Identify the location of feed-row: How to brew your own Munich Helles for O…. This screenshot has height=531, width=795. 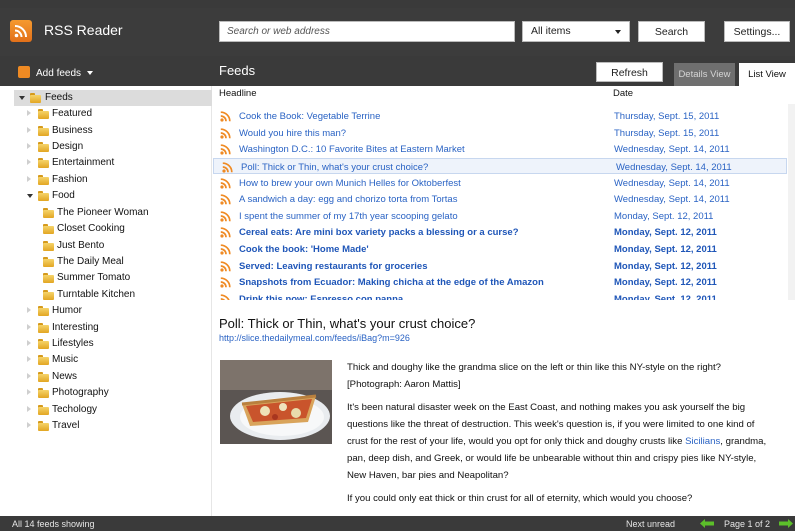
(503, 183).